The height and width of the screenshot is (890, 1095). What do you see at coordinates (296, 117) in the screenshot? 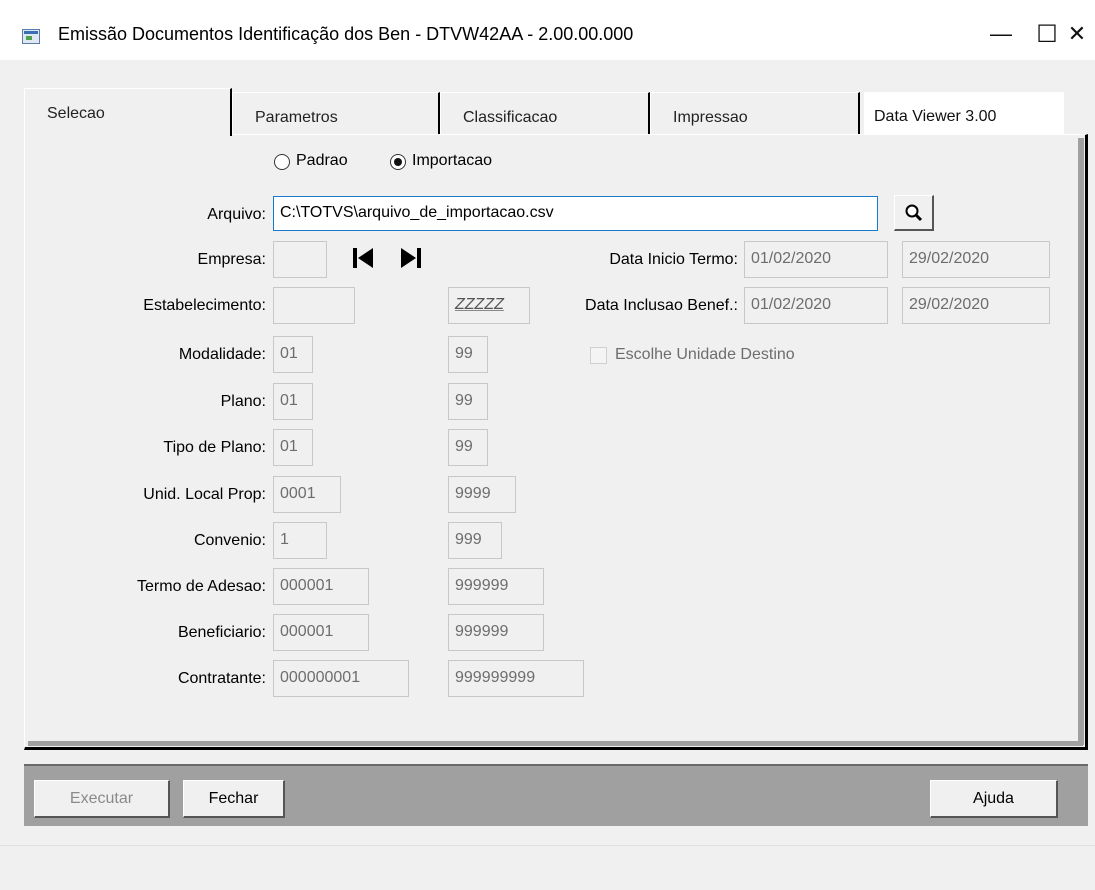
I see `tab-label: Parametros` at bounding box center [296, 117].